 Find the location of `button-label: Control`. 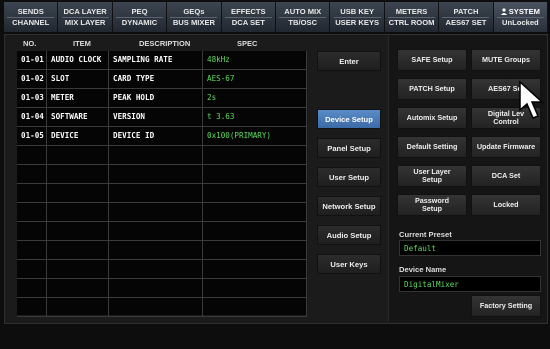

button-label: Control is located at coordinates (506, 121).